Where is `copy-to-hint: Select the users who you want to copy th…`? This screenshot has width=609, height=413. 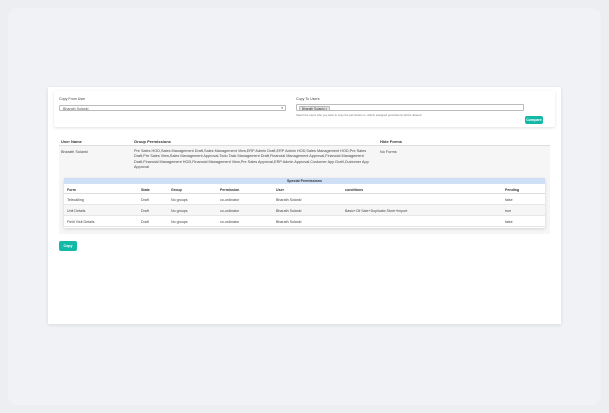 copy-to-hint: Select the users who you want to copy th… is located at coordinates (359, 115).